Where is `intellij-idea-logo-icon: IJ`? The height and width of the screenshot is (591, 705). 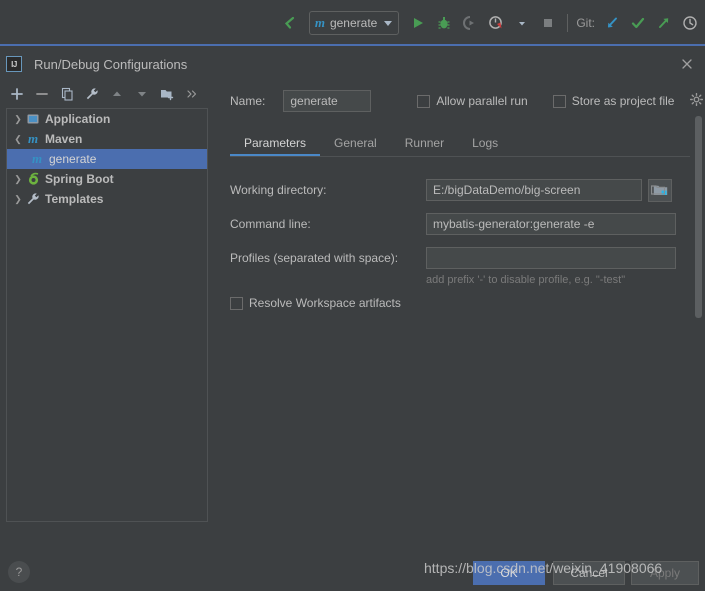 intellij-idea-logo-icon: IJ is located at coordinates (14, 64).